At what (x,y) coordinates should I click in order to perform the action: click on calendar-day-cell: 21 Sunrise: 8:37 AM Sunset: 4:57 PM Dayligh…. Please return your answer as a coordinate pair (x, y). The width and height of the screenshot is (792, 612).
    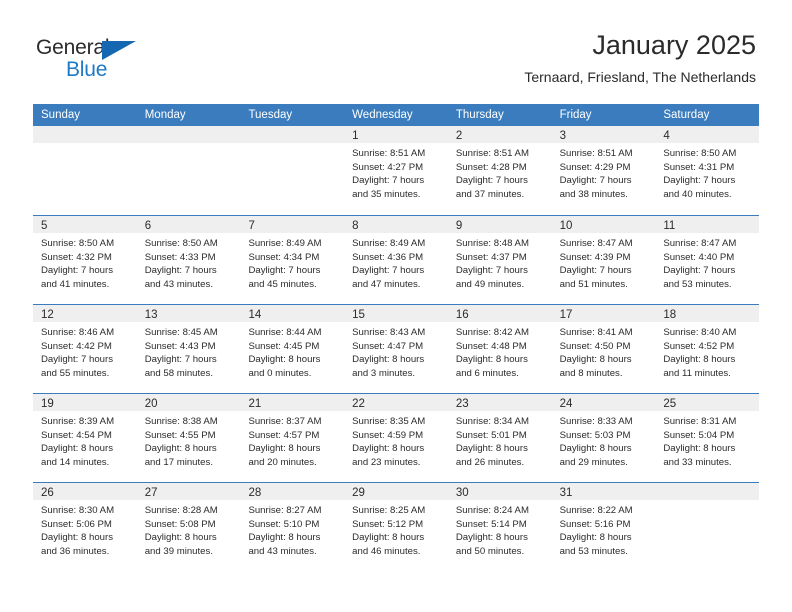
    Looking at the image, I should click on (292, 438).